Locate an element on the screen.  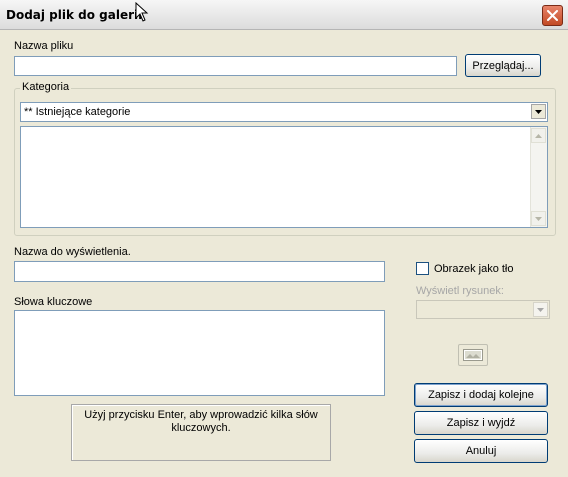
close-icon is located at coordinates (552, 15).